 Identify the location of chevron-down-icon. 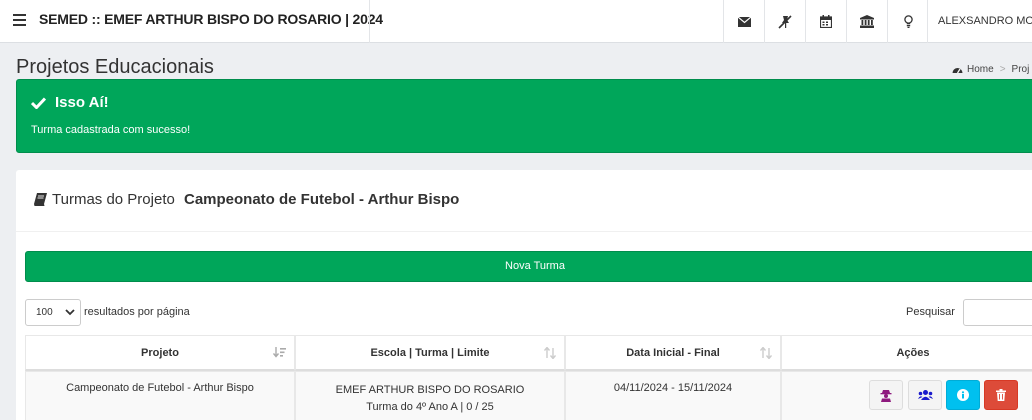
(70, 312).